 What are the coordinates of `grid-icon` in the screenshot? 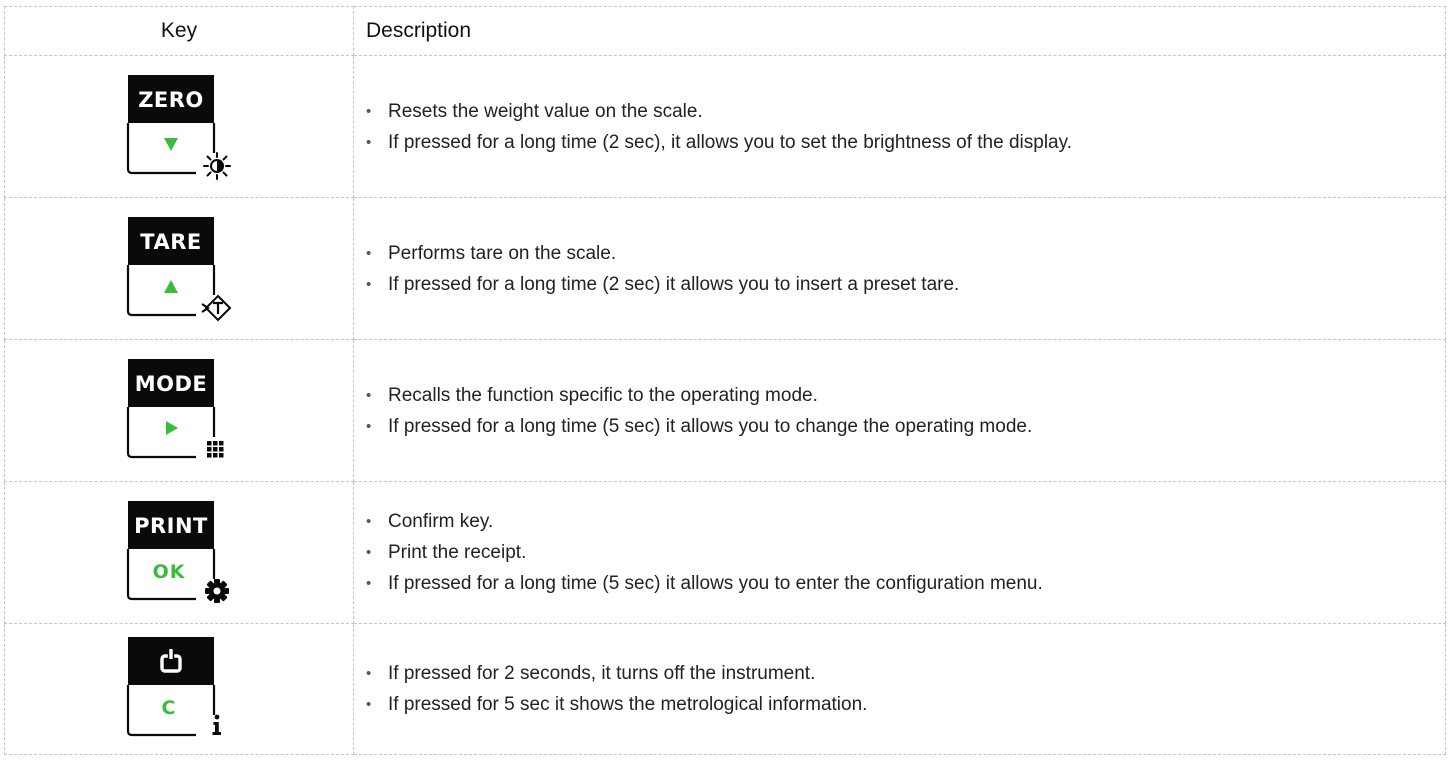 It's located at (215, 448).